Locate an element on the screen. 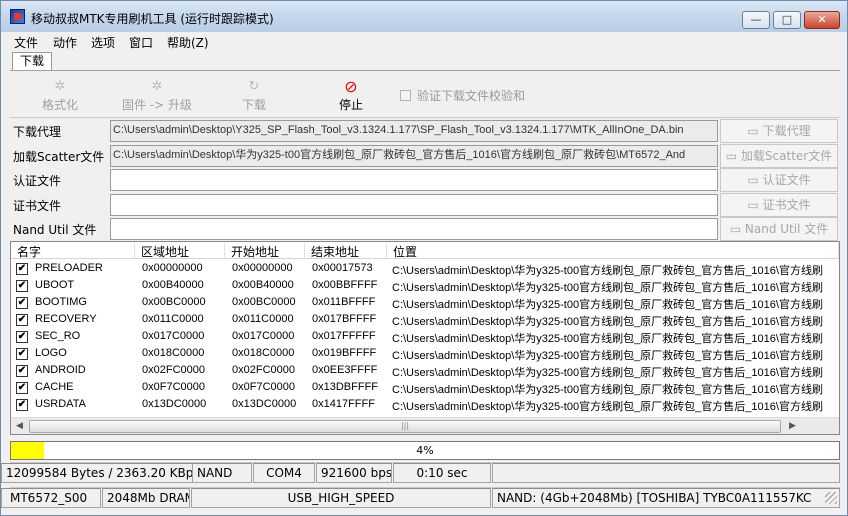  cell-start: 0x00000000 is located at coordinates (262, 268).